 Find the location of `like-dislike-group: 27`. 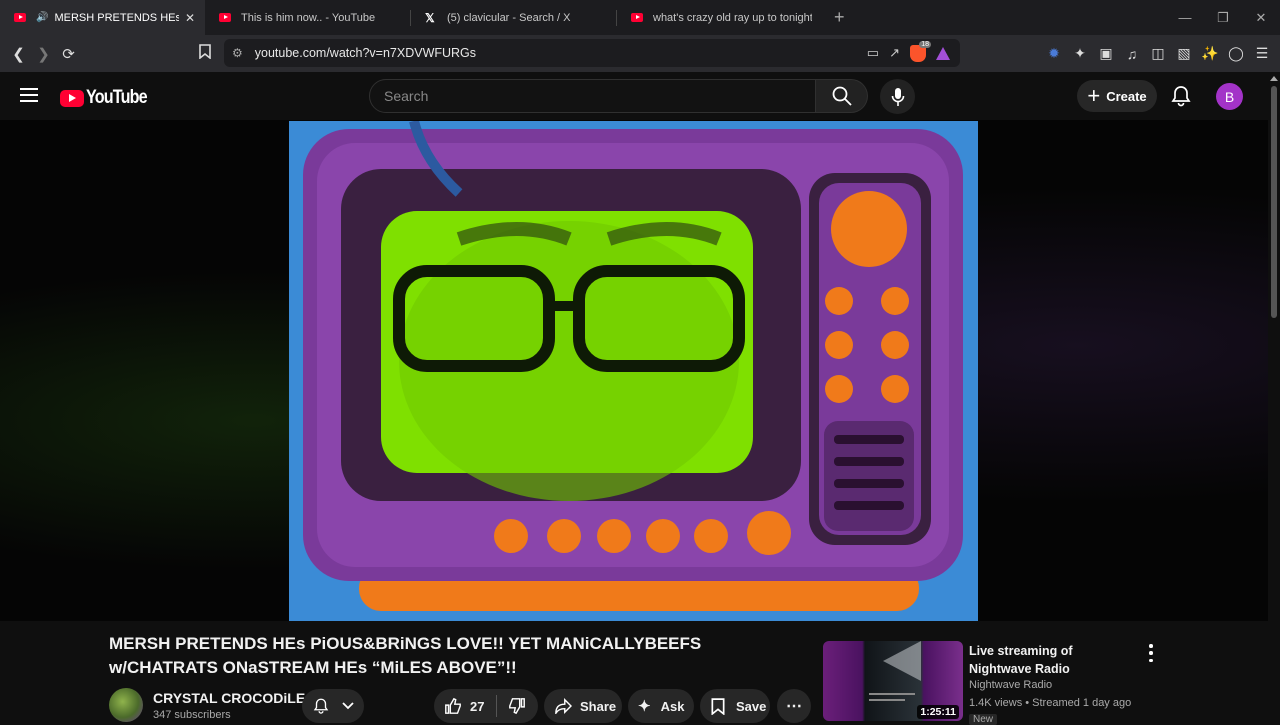

like-dislike-group: 27 is located at coordinates (486, 706).